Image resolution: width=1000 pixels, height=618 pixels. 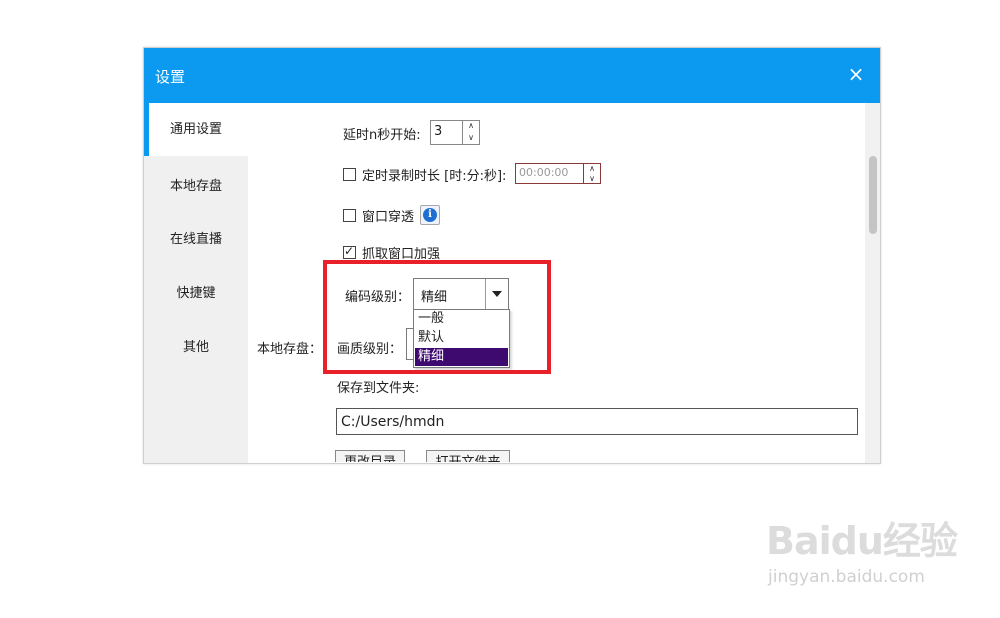 I want to click on timer-label: 定时录制时长 [时:分:秒]:, so click(x=434, y=176).